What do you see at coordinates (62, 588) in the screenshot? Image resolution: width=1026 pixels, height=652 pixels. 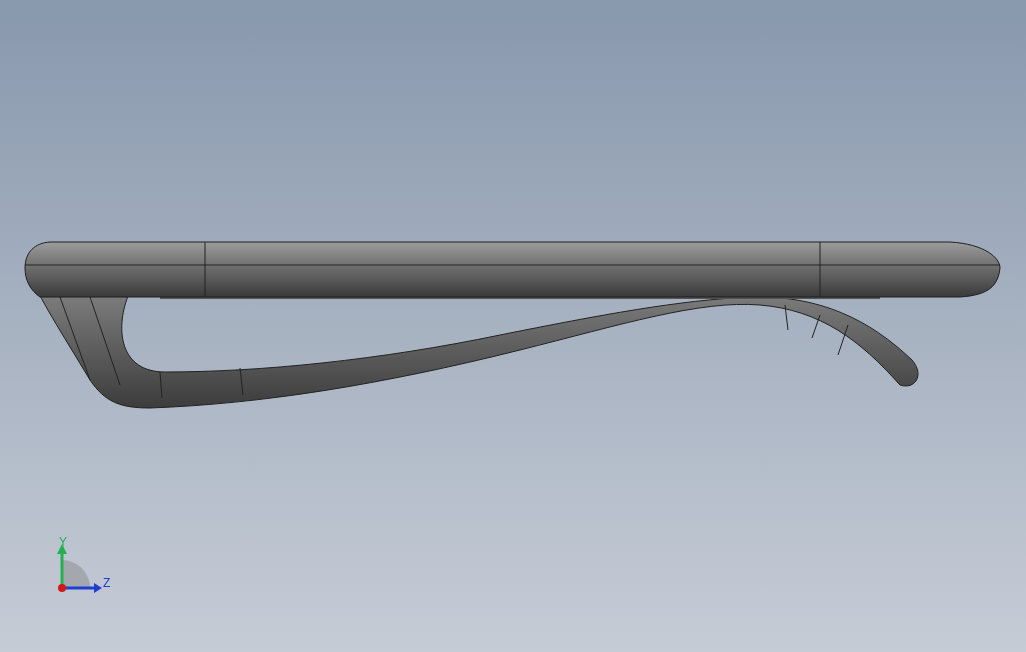 I see `origin-dot-icon` at bounding box center [62, 588].